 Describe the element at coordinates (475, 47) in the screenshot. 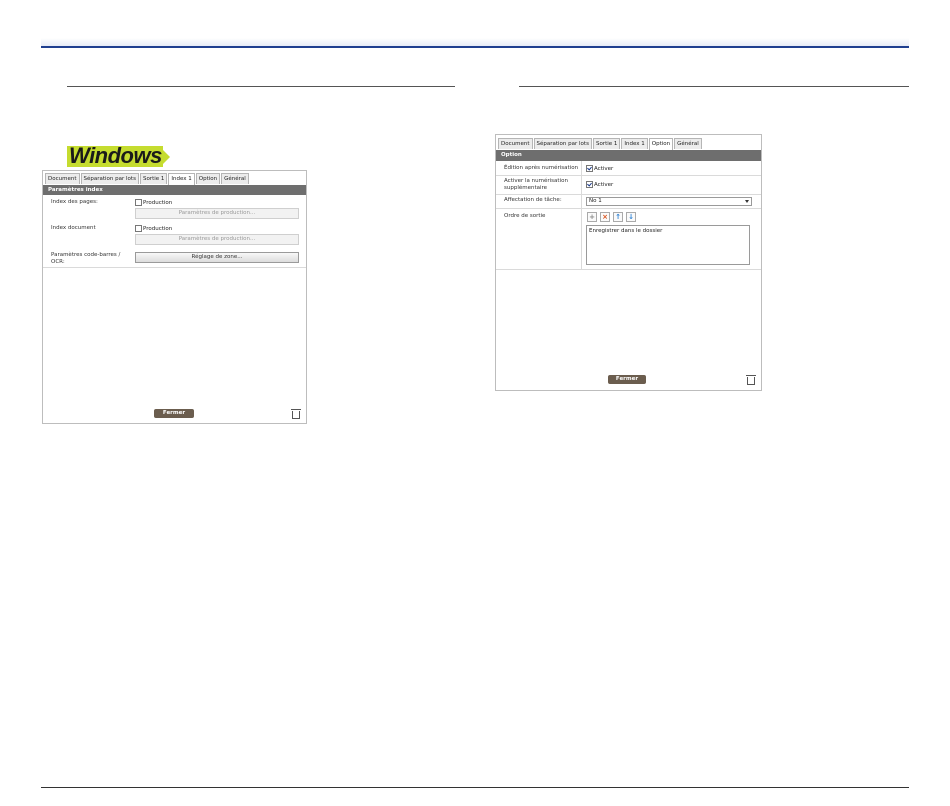

I see `page-top-rule` at that location.